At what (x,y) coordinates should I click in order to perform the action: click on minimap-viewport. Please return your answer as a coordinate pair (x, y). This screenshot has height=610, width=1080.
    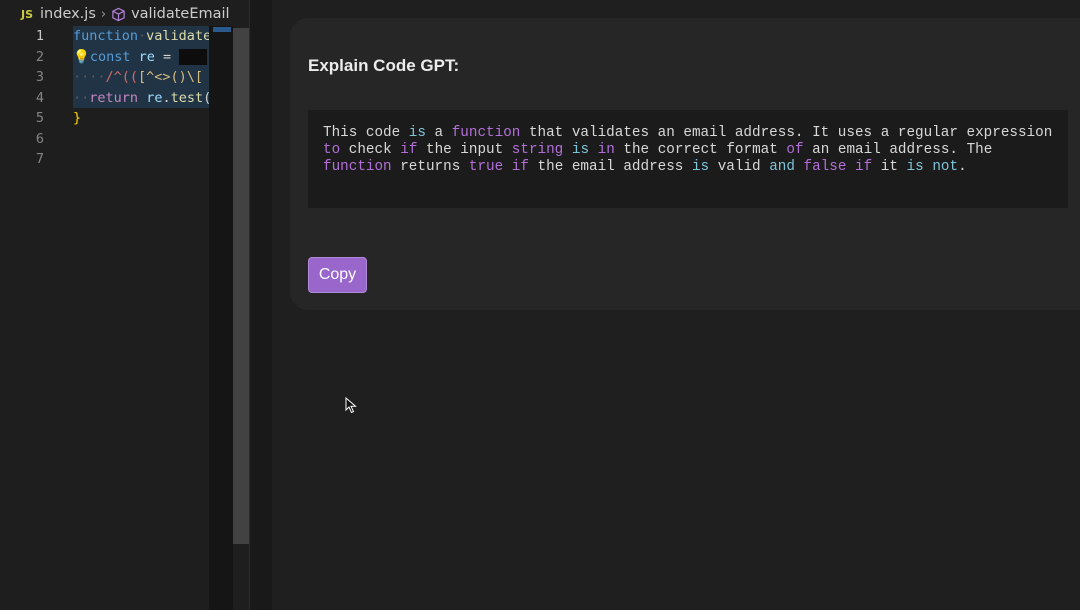
    Looking at the image, I should click on (222, 29).